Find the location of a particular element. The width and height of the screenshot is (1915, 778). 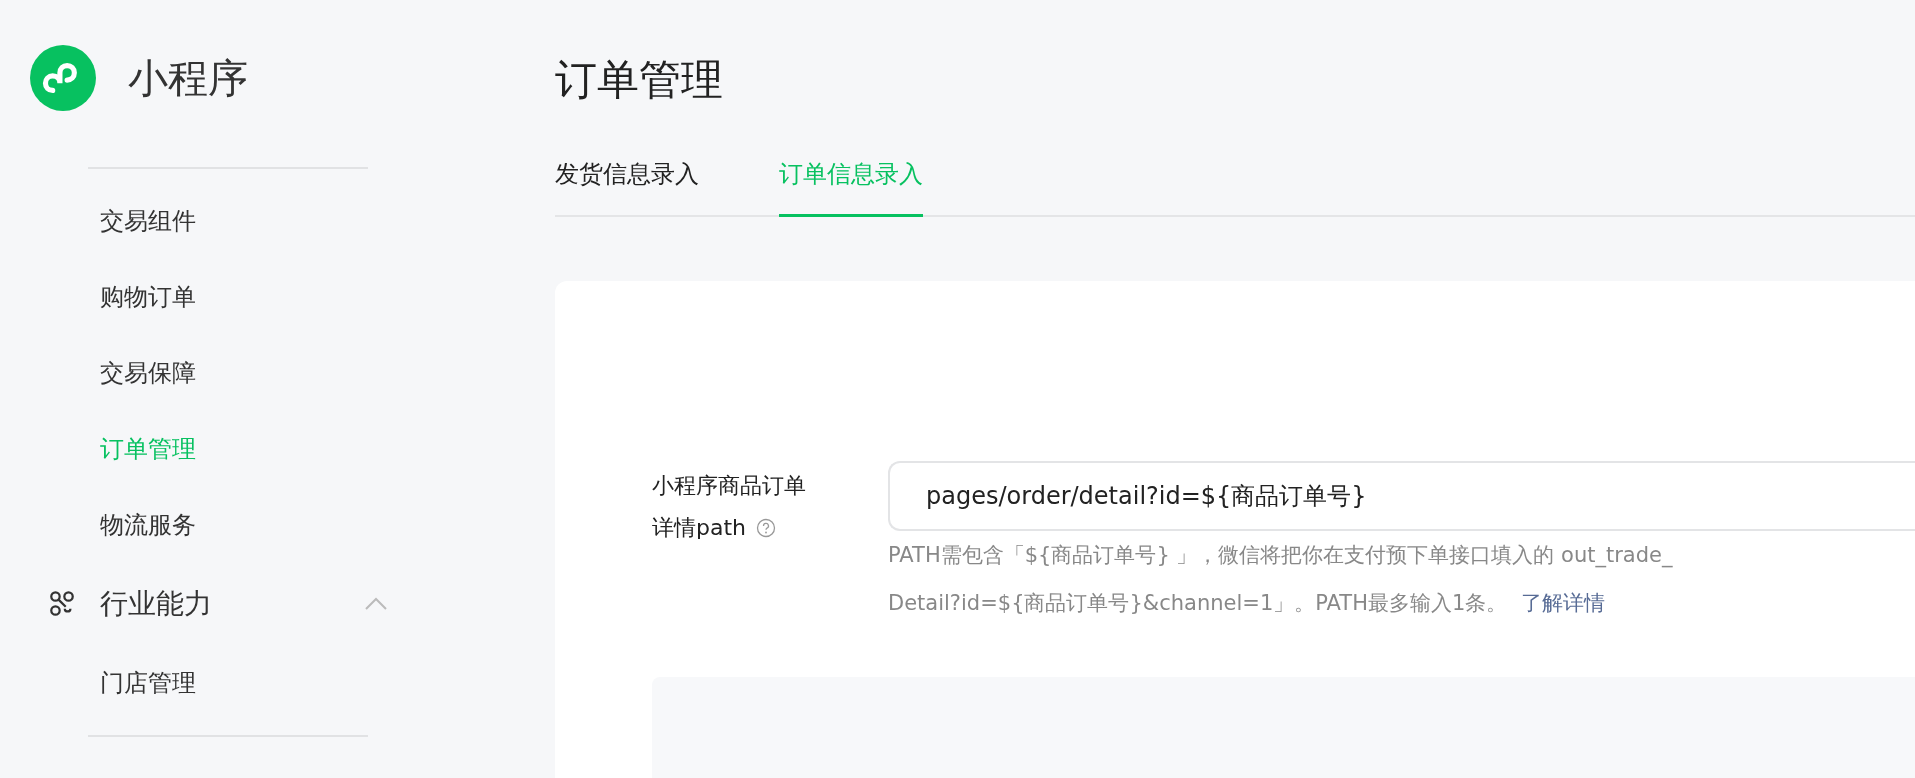

field-label: 详情path is located at coordinates (699, 528).